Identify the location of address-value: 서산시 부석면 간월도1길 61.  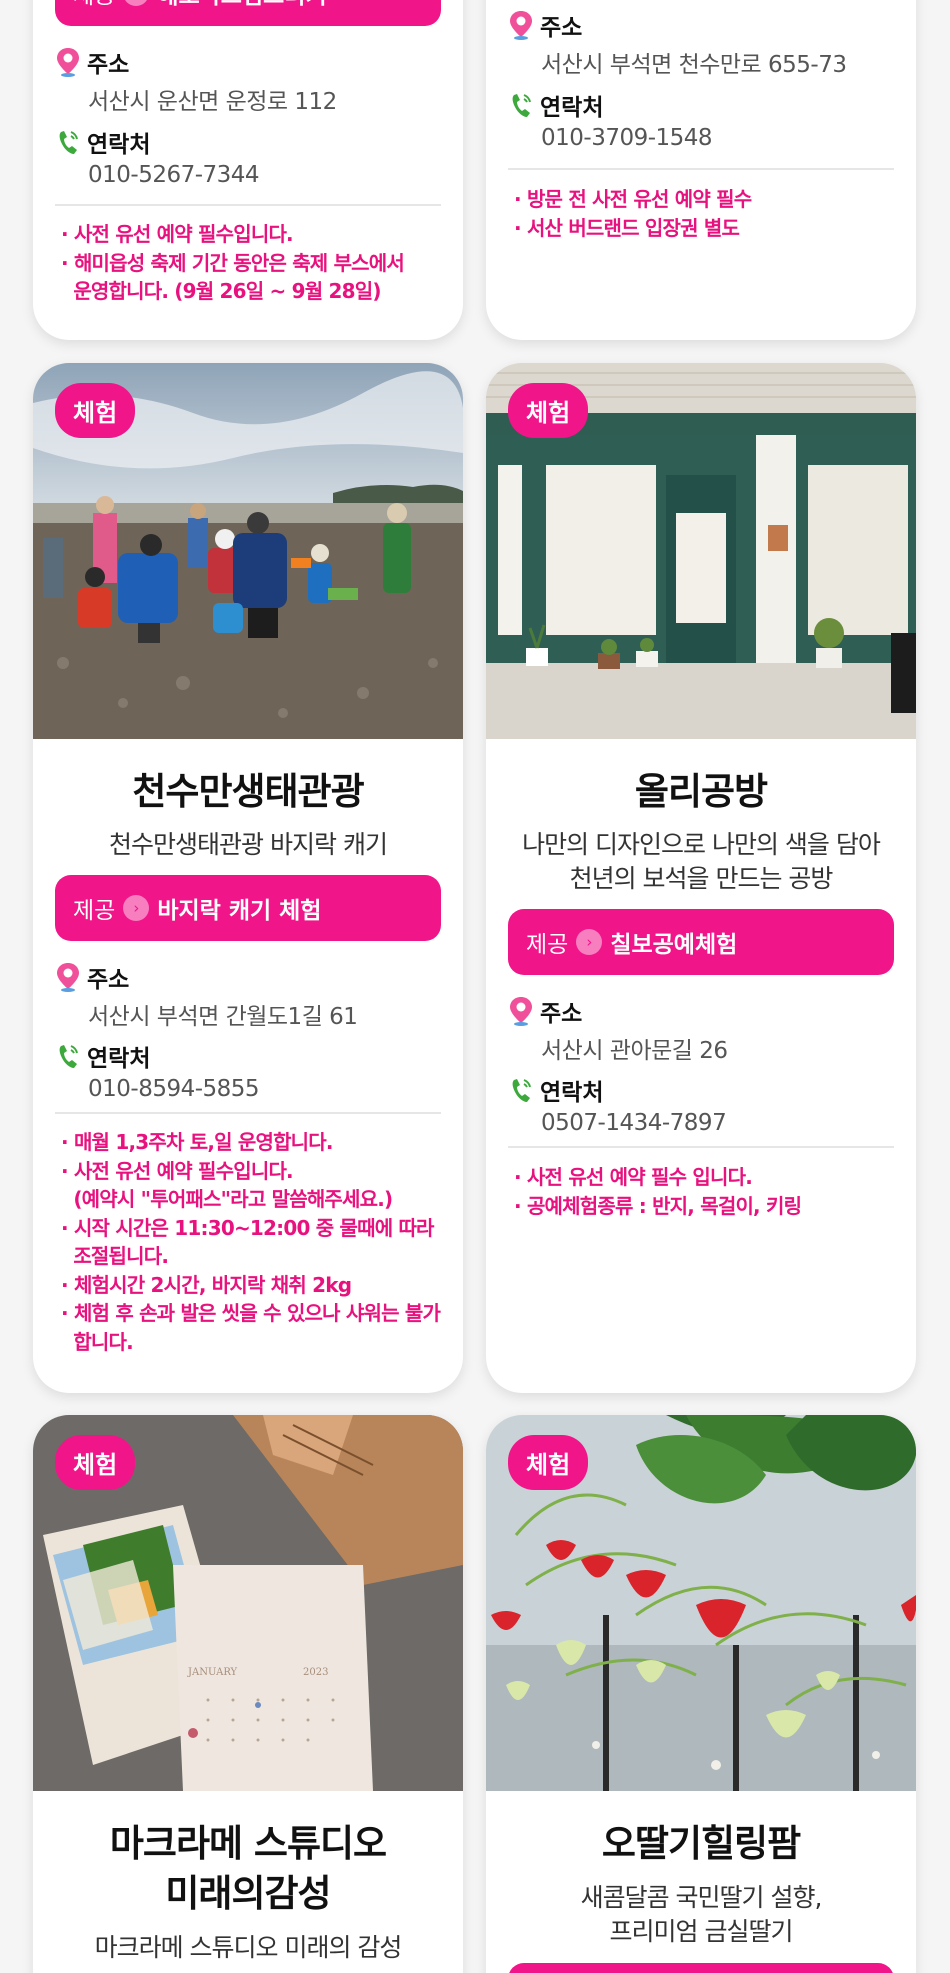
(223, 1017).